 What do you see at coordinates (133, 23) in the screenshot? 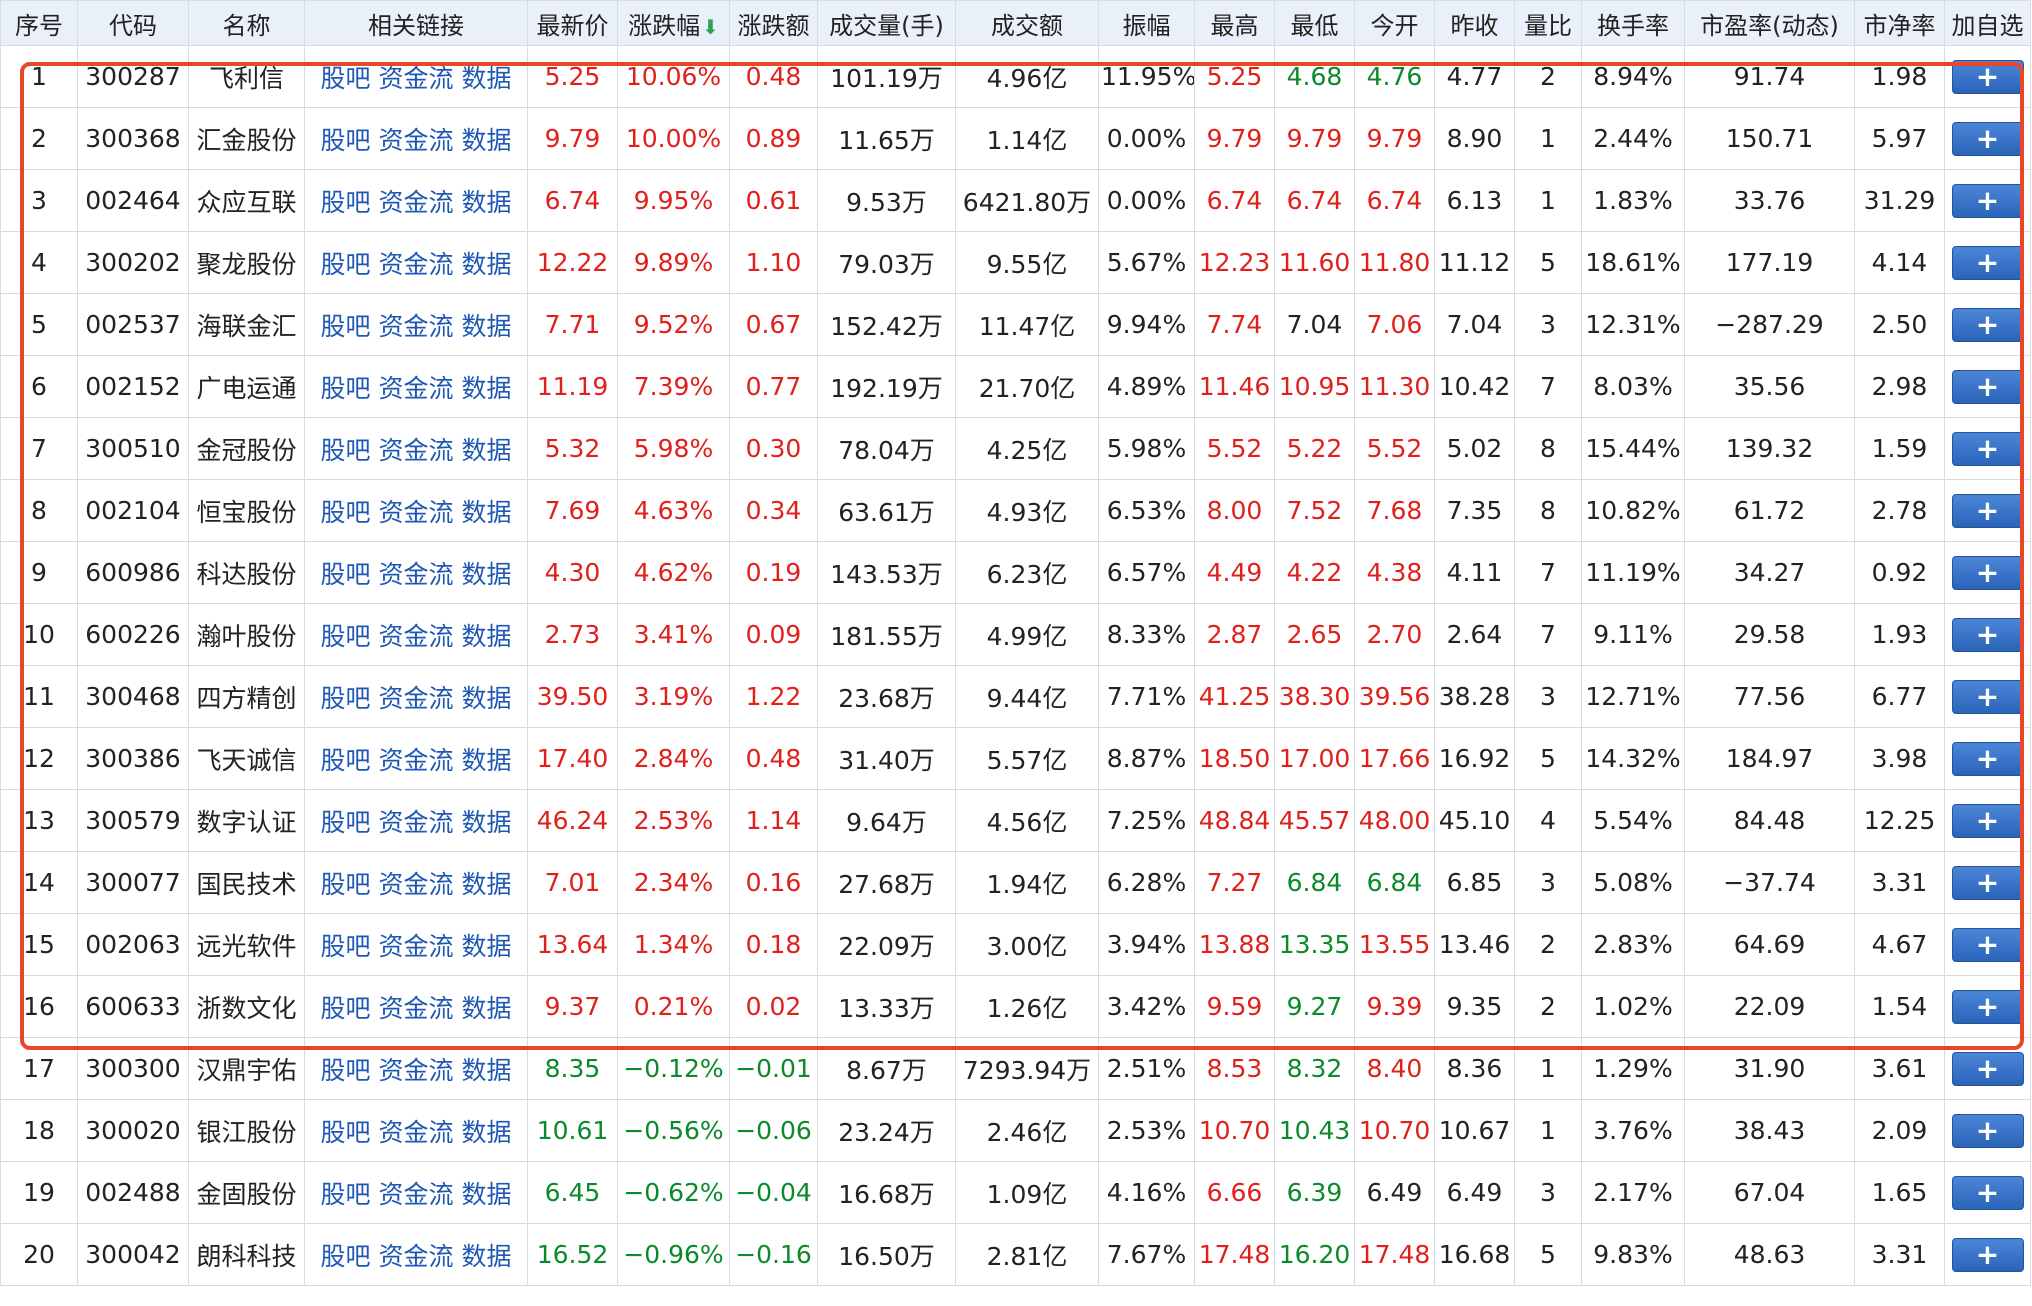
I see `header-code: 代码` at bounding box center [133, 23].